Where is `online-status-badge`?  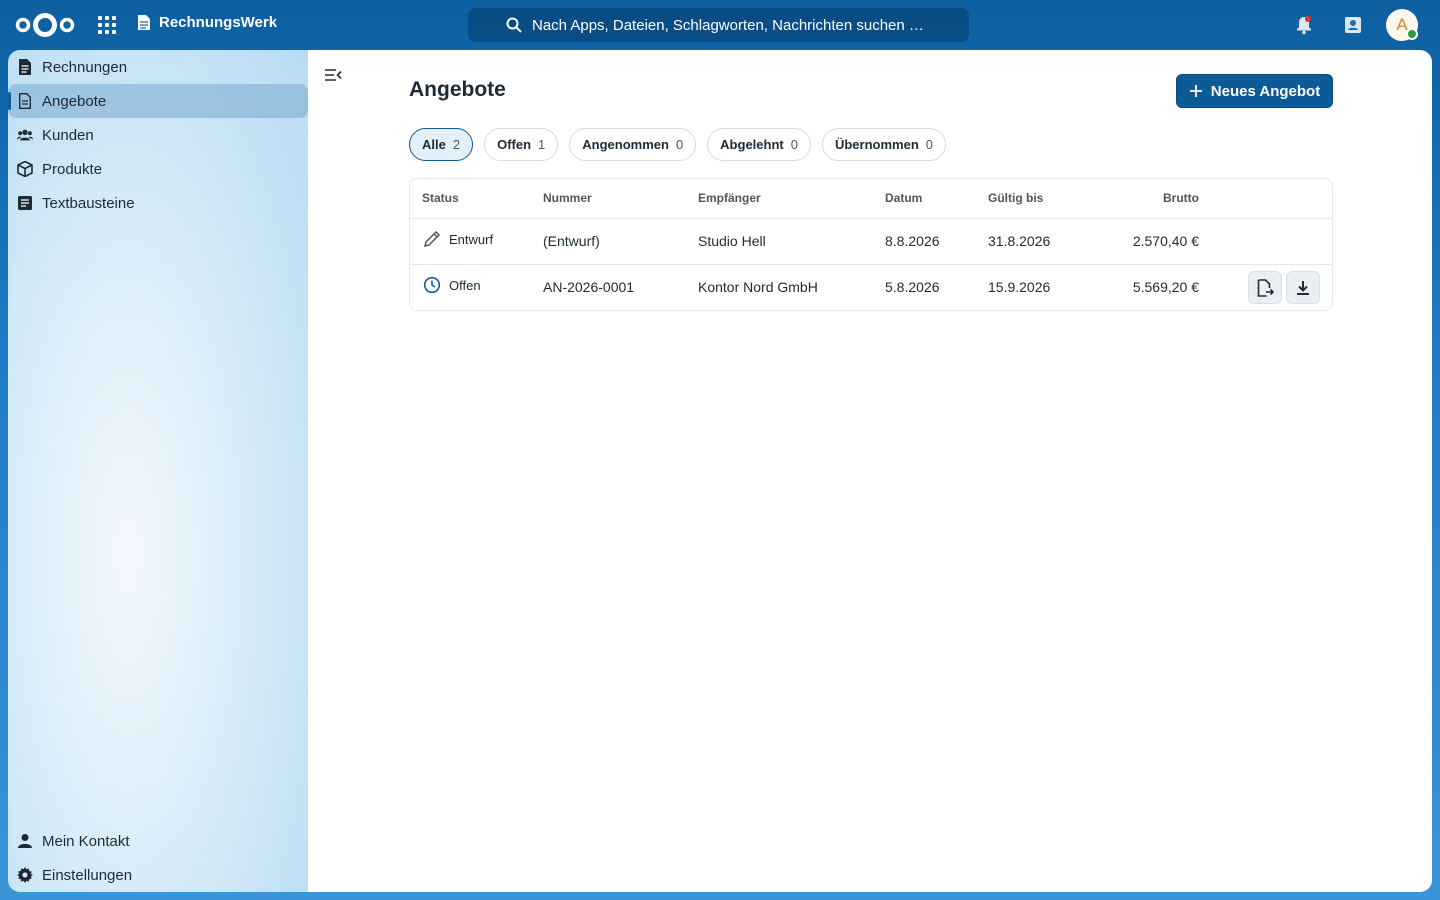
online-status-badge is located at coordinates (1412, 34).